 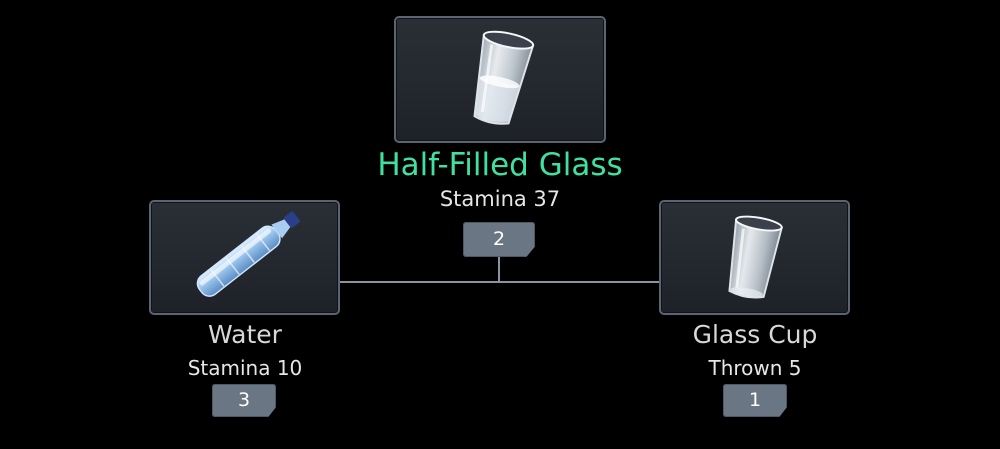 What do you see at coordinates (499, 239) in the screenshot?
I see `result-item-count-badge: 2` at bounding box center [499, 239].